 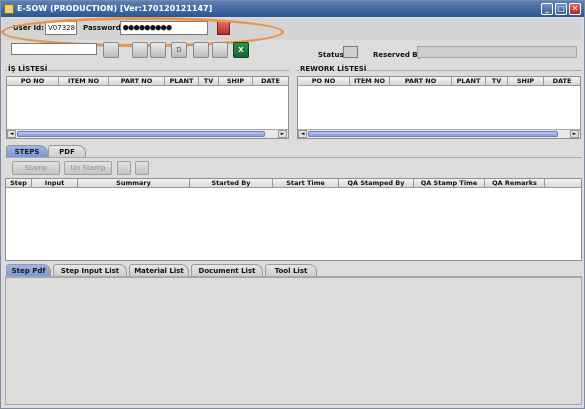 What do you see at coordinates (28, 28) in the screenshot?
I see `user-id-label: User Id:` at bounding box center [28, 28].